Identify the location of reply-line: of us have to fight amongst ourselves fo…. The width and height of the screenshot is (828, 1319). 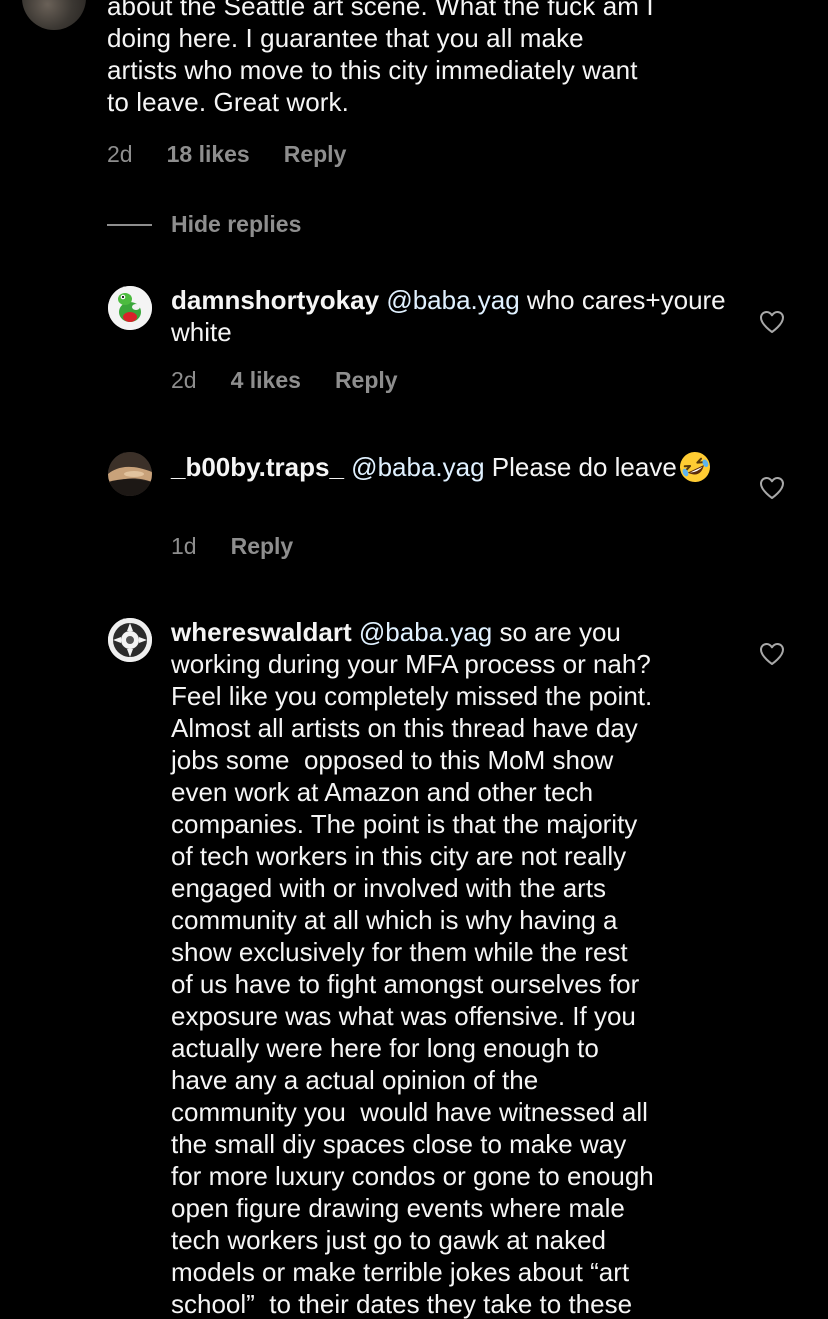
(405, 984).